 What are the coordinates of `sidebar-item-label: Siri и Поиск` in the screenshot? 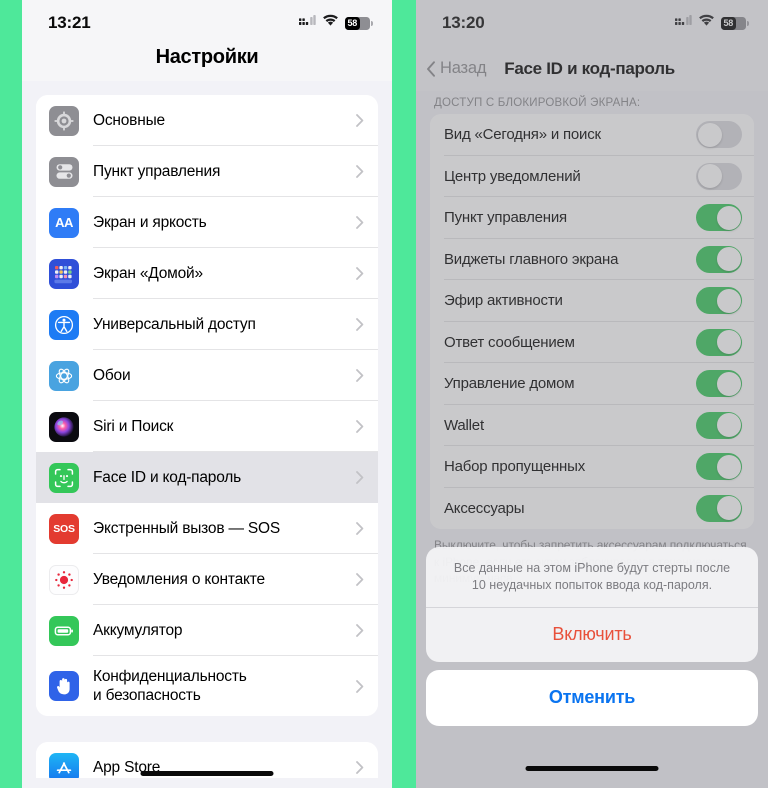 It's located at (133, 426).